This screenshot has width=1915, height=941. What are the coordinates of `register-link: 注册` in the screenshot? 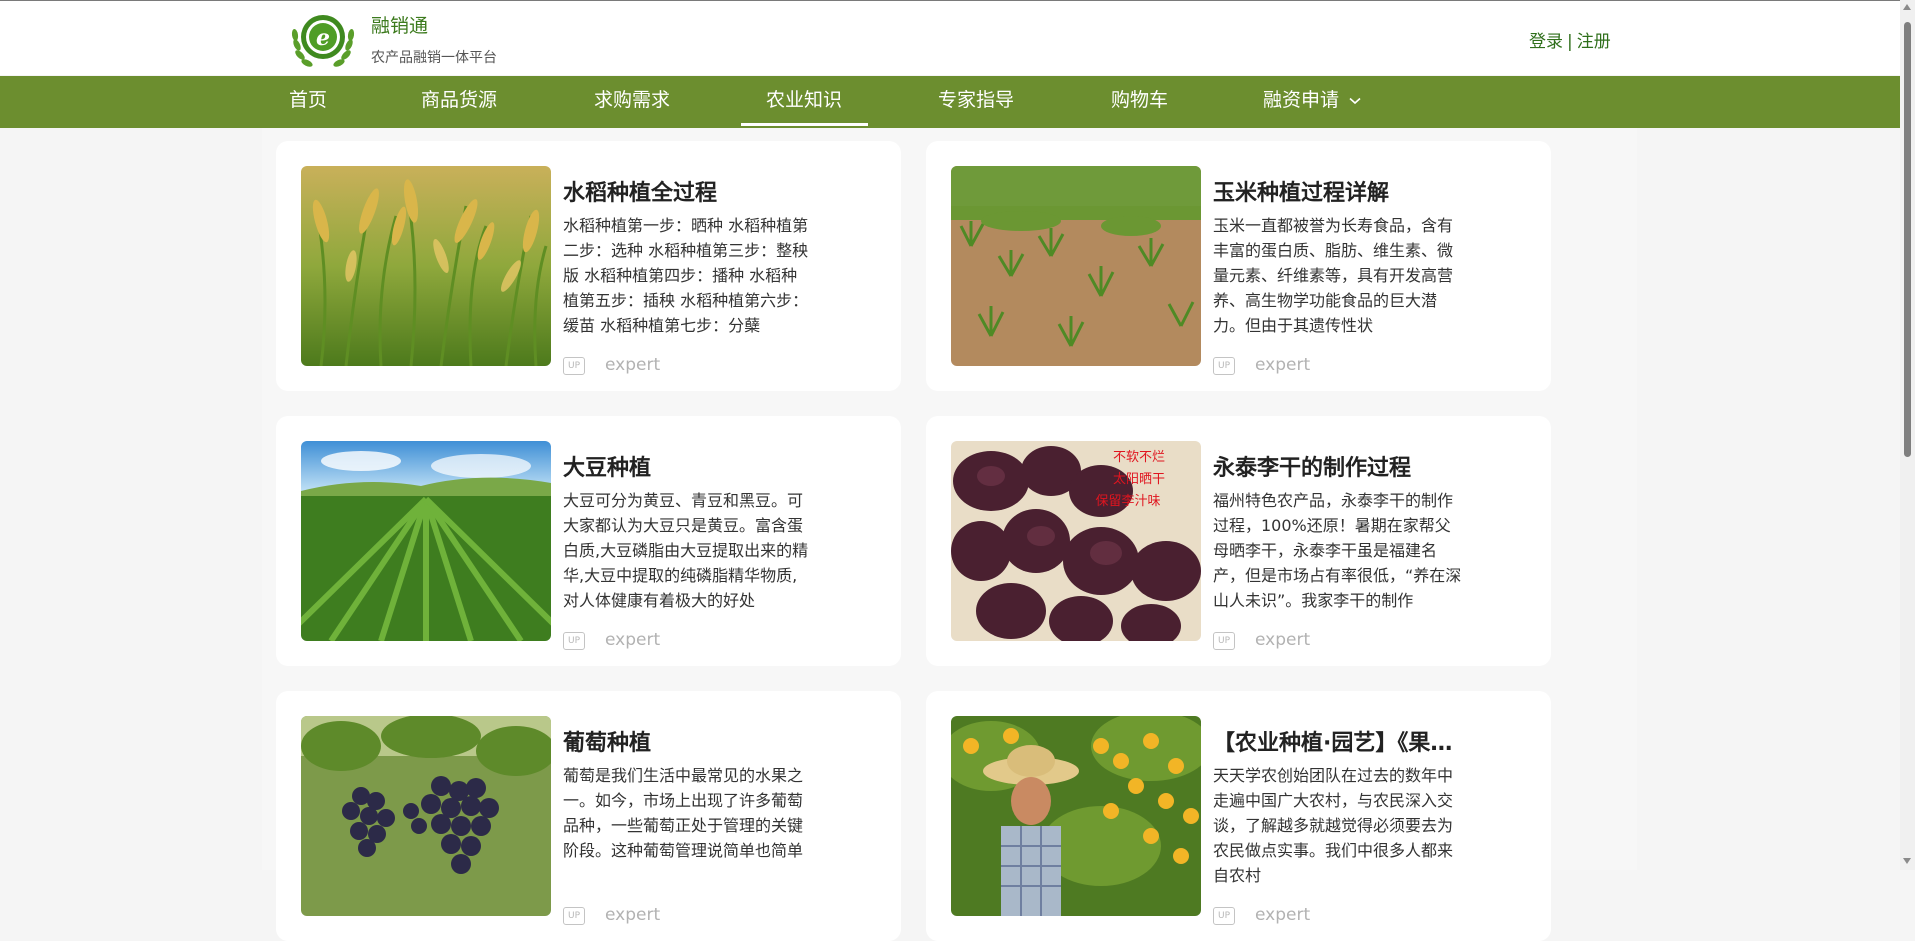 It's located at (1594, 42).